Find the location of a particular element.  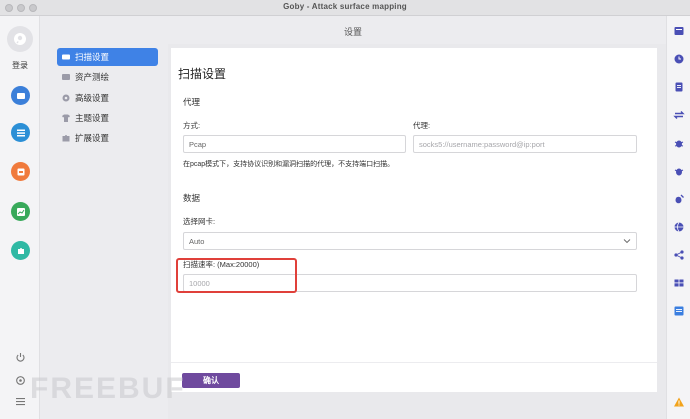

bug-scan-icon is located at coordinates (679, 171).